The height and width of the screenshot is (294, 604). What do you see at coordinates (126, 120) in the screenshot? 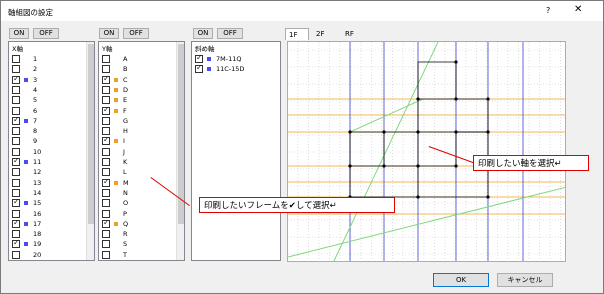
I see `list-item-label: G` at bounding box center [126, 120].